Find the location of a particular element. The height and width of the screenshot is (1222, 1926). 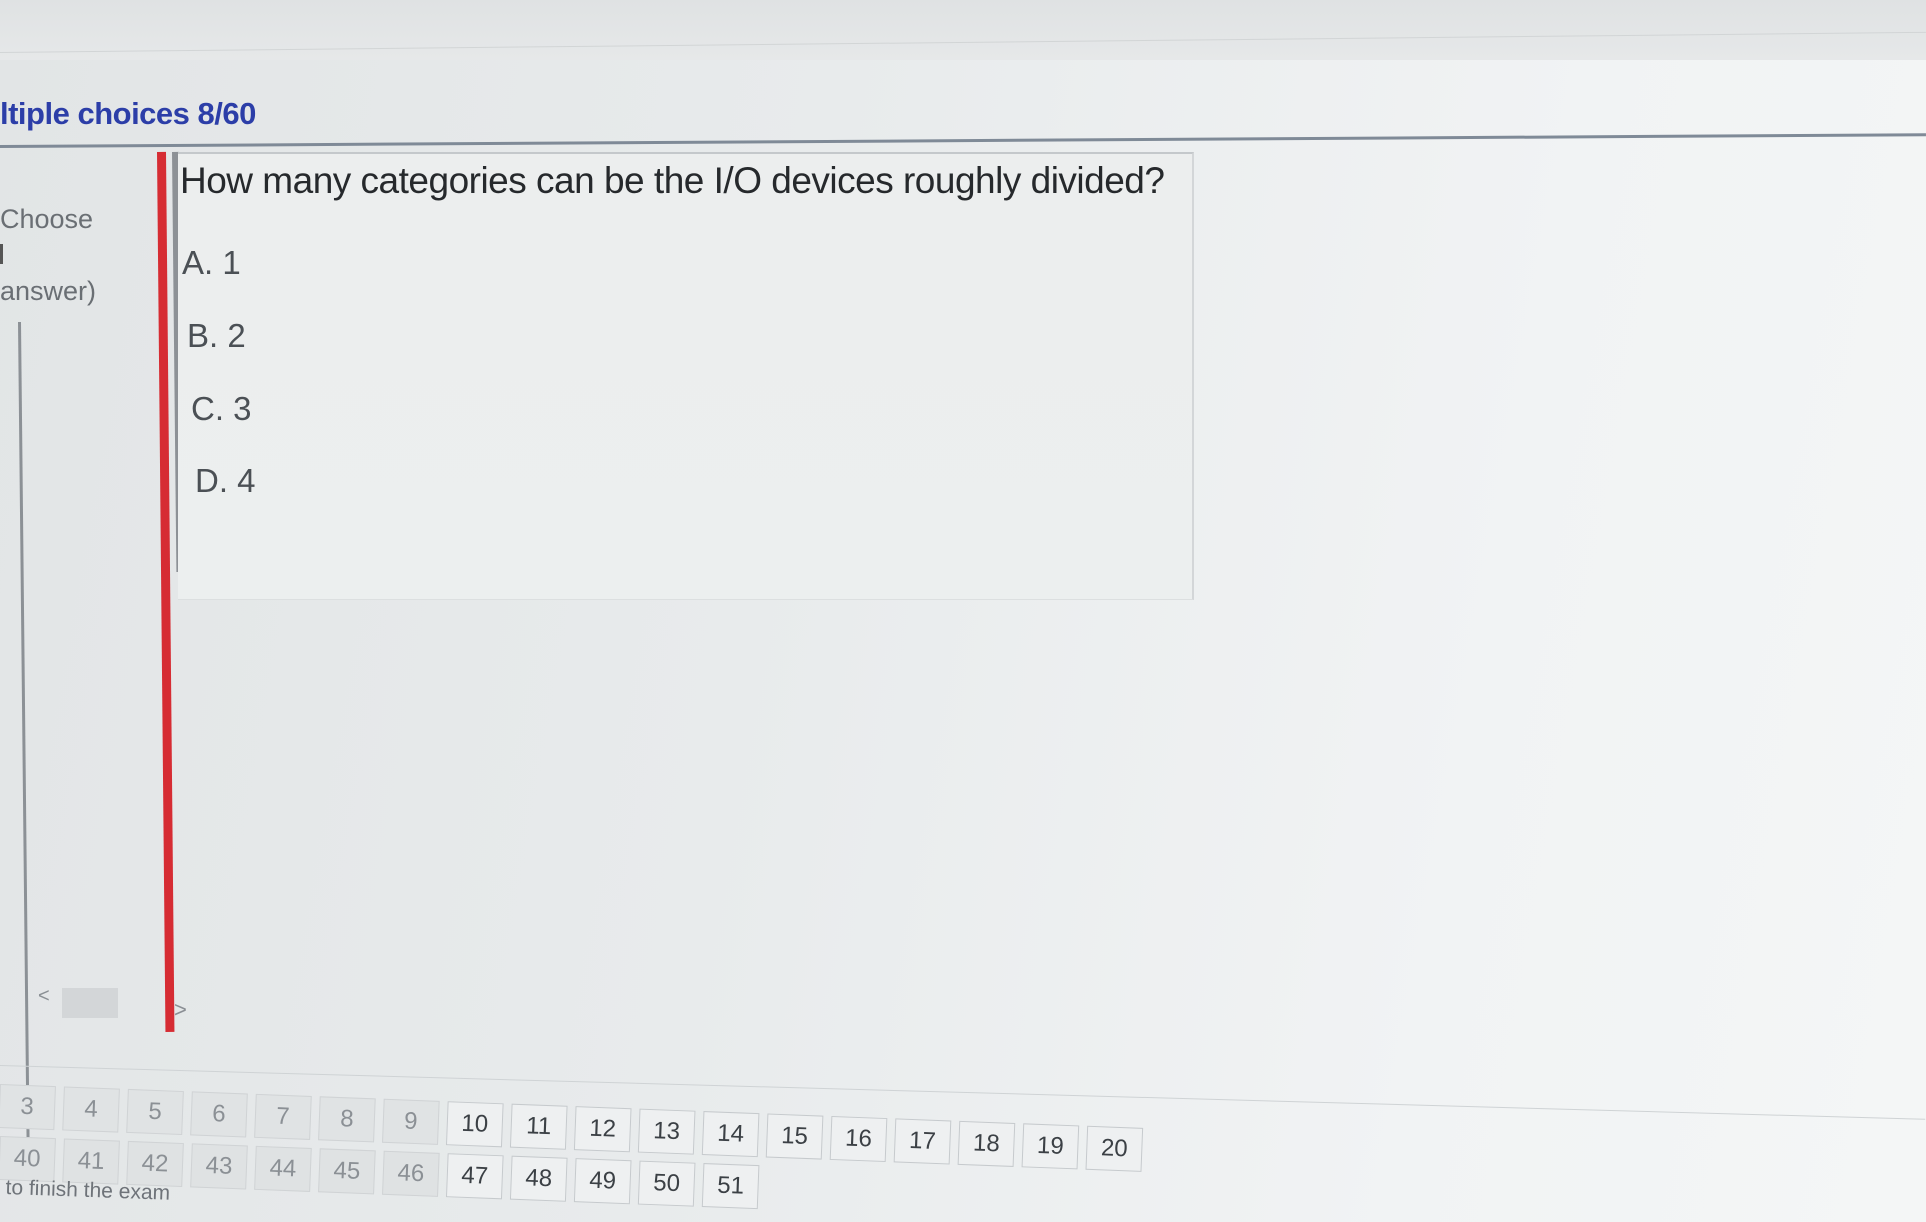

question-button: 43 is located at coordinates (219, 1166).